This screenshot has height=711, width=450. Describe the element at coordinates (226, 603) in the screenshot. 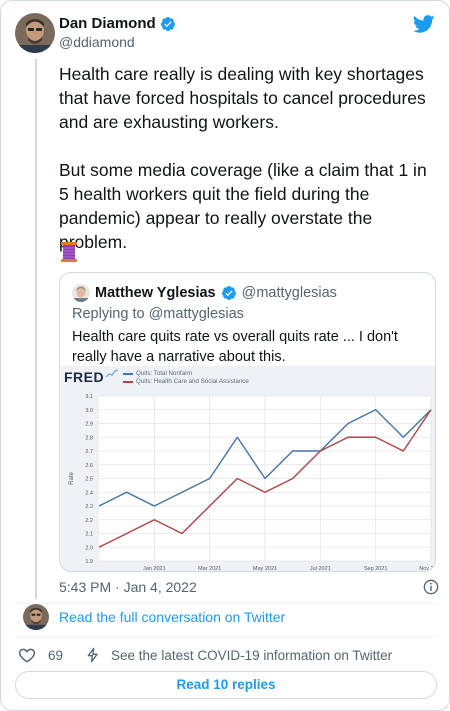

I see `divider-top` at that location.